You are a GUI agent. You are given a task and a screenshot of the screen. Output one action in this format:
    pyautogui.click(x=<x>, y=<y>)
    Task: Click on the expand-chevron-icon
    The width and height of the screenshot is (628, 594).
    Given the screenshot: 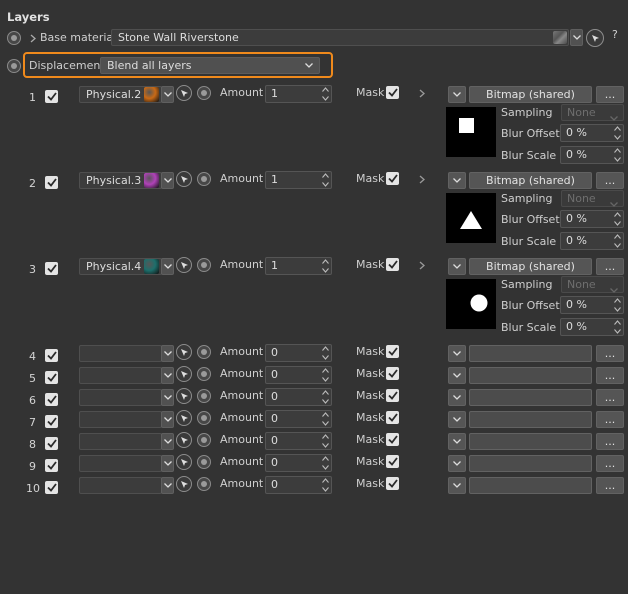 What is the action you would take?
    pyautogui.click(x=33, y=39)
    